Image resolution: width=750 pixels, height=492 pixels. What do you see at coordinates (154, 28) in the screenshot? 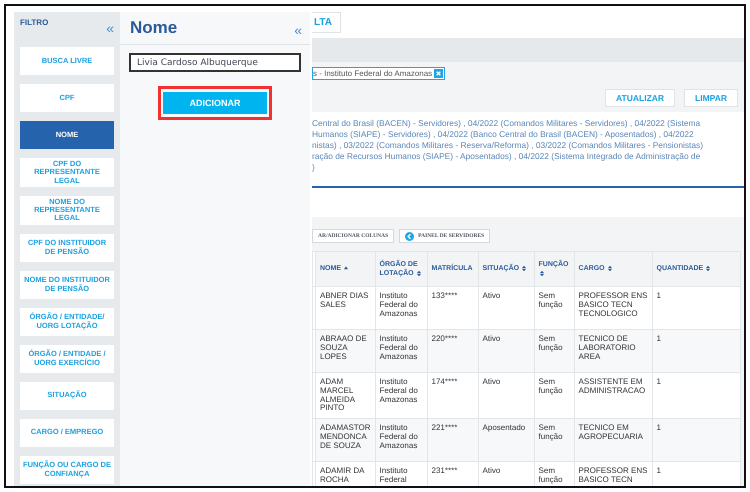
I see `panel-title: Nome` at bounding box center [154, 28].